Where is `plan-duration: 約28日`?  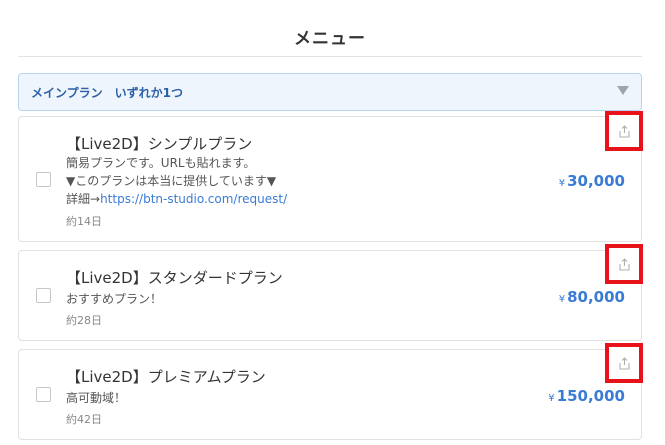
plan-duration: 約28日 is located at coordinates (84, 320).